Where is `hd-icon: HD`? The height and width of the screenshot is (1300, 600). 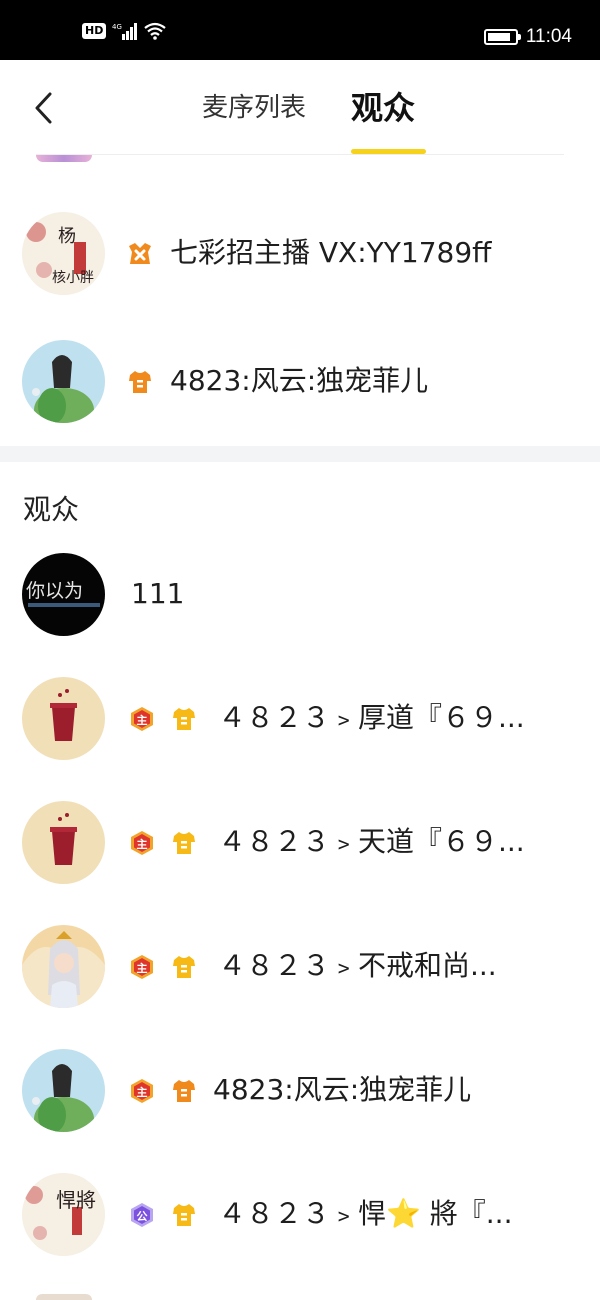
hd-icon: HD is located at coordinates (94, 31).